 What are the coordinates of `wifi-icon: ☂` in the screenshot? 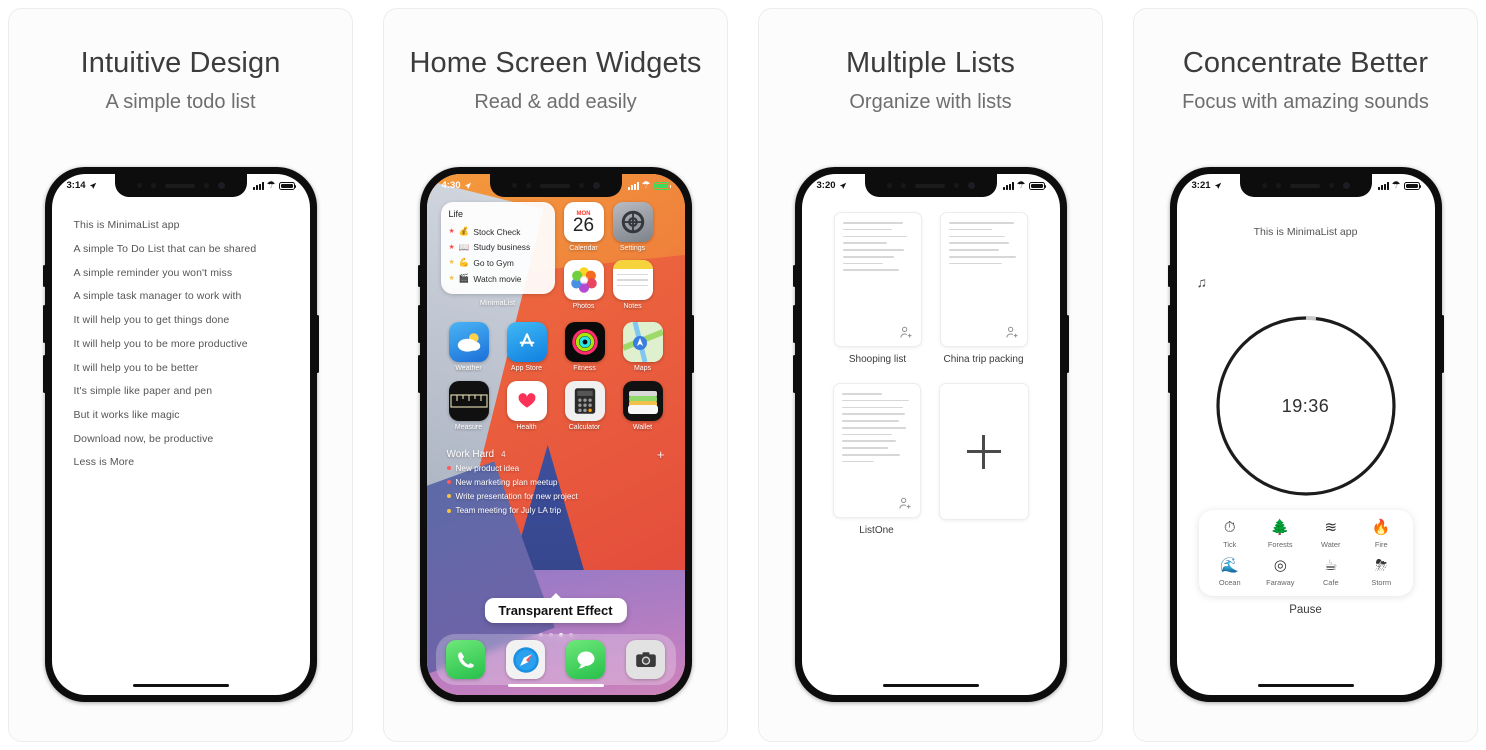 It's located at (271, 185).